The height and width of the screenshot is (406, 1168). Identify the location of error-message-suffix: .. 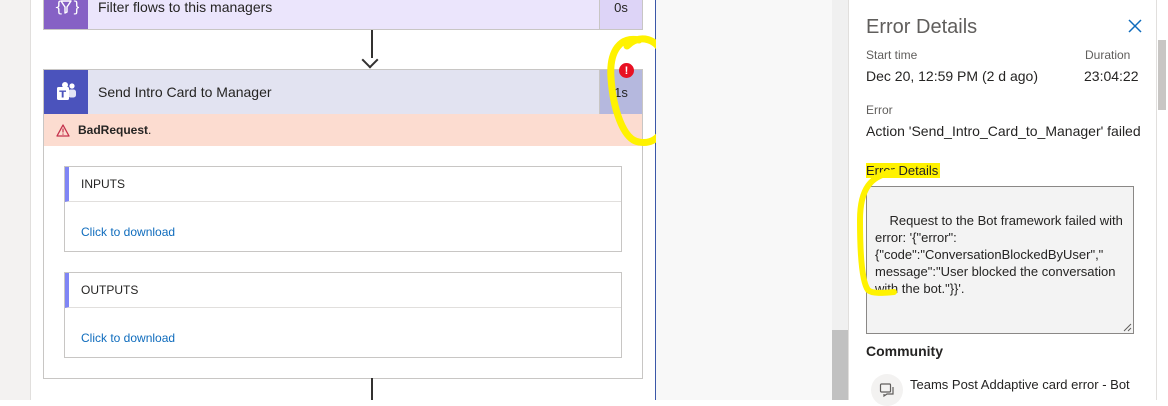
(150, 130).